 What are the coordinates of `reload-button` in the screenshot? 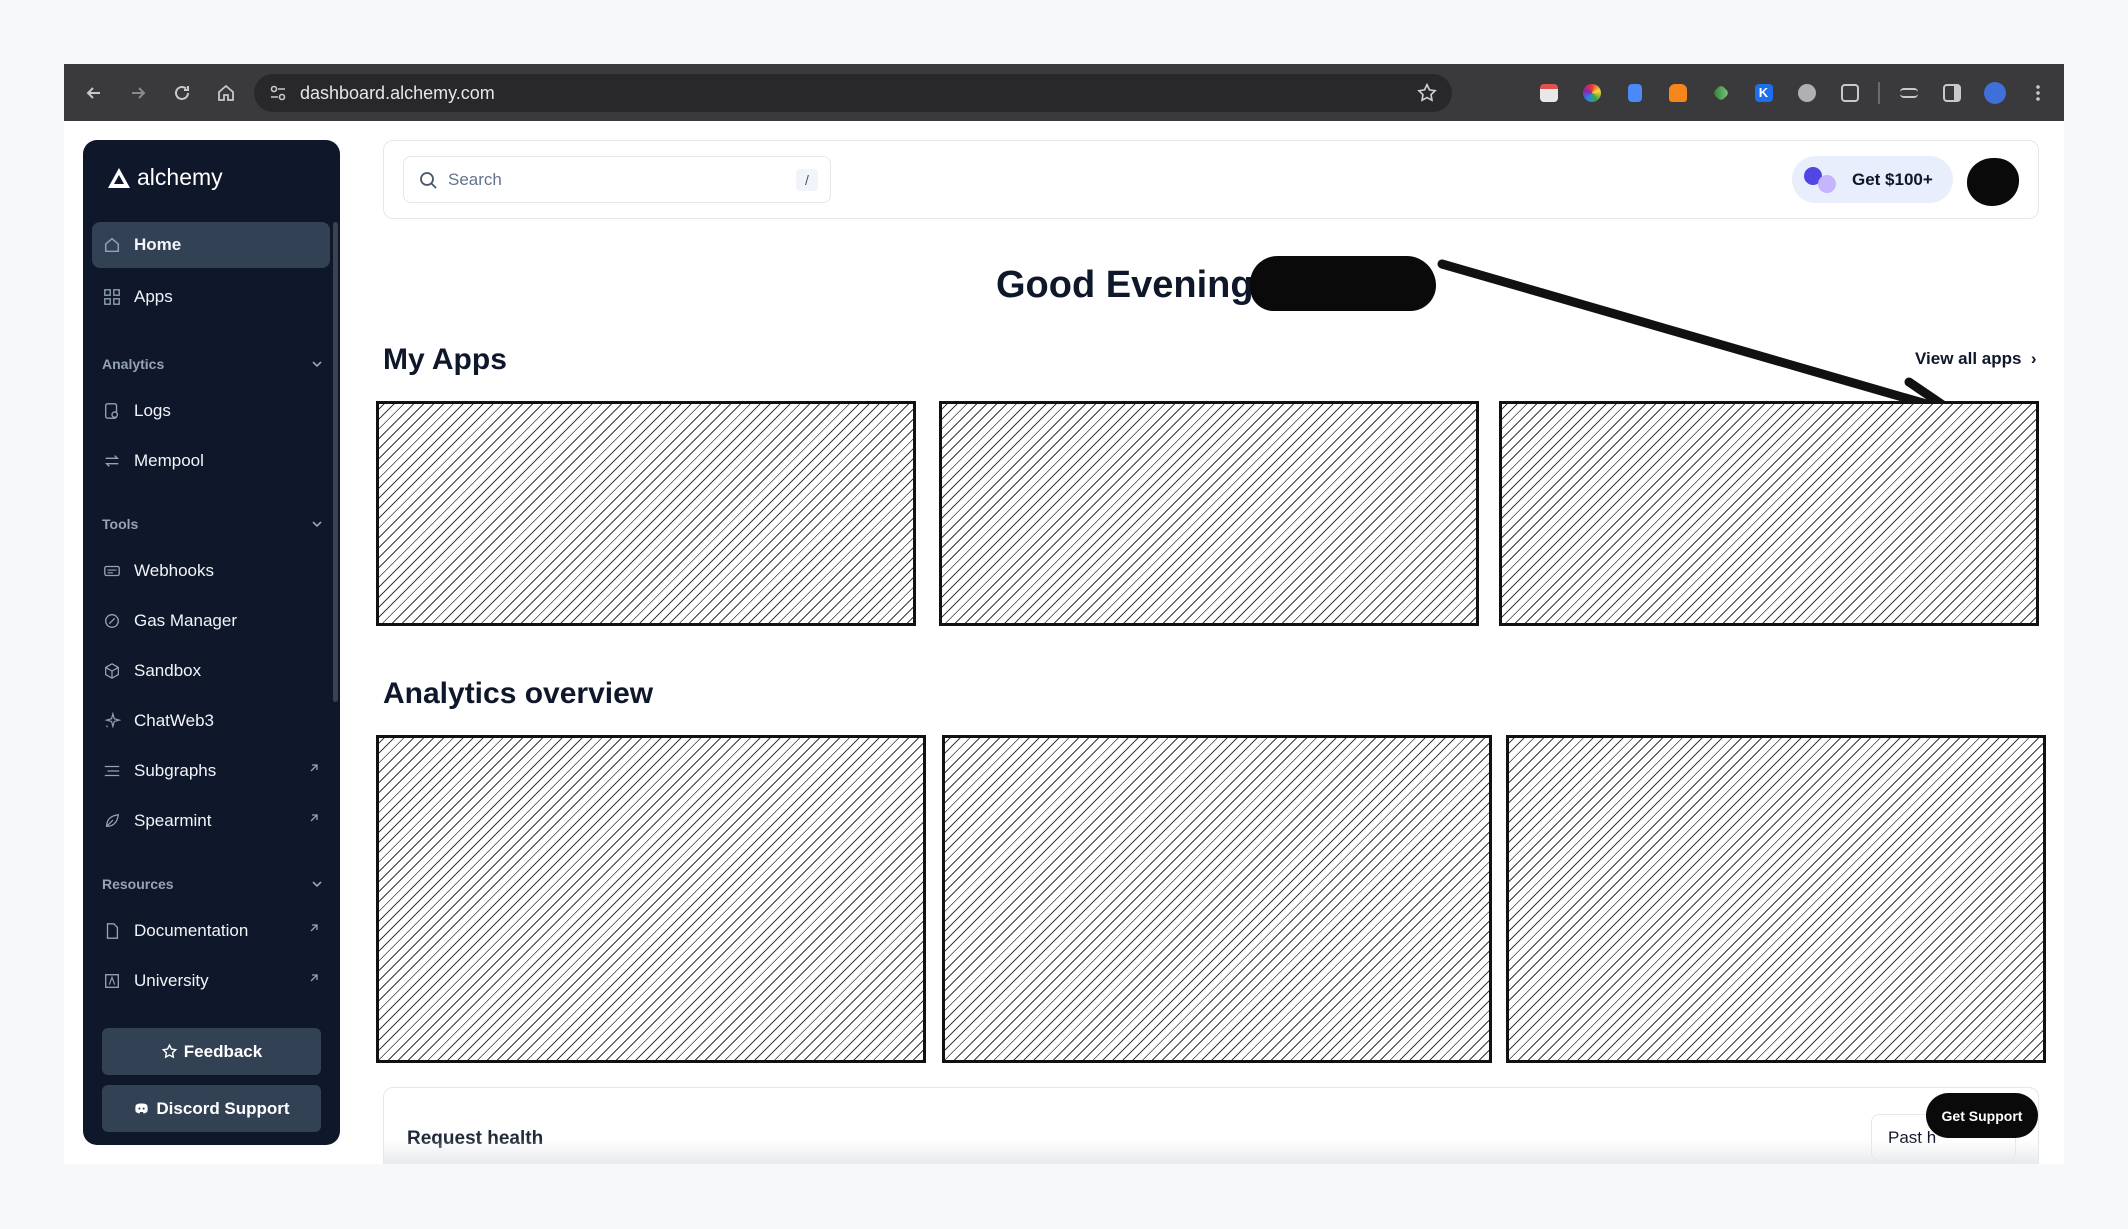 It's located at (182, 93).